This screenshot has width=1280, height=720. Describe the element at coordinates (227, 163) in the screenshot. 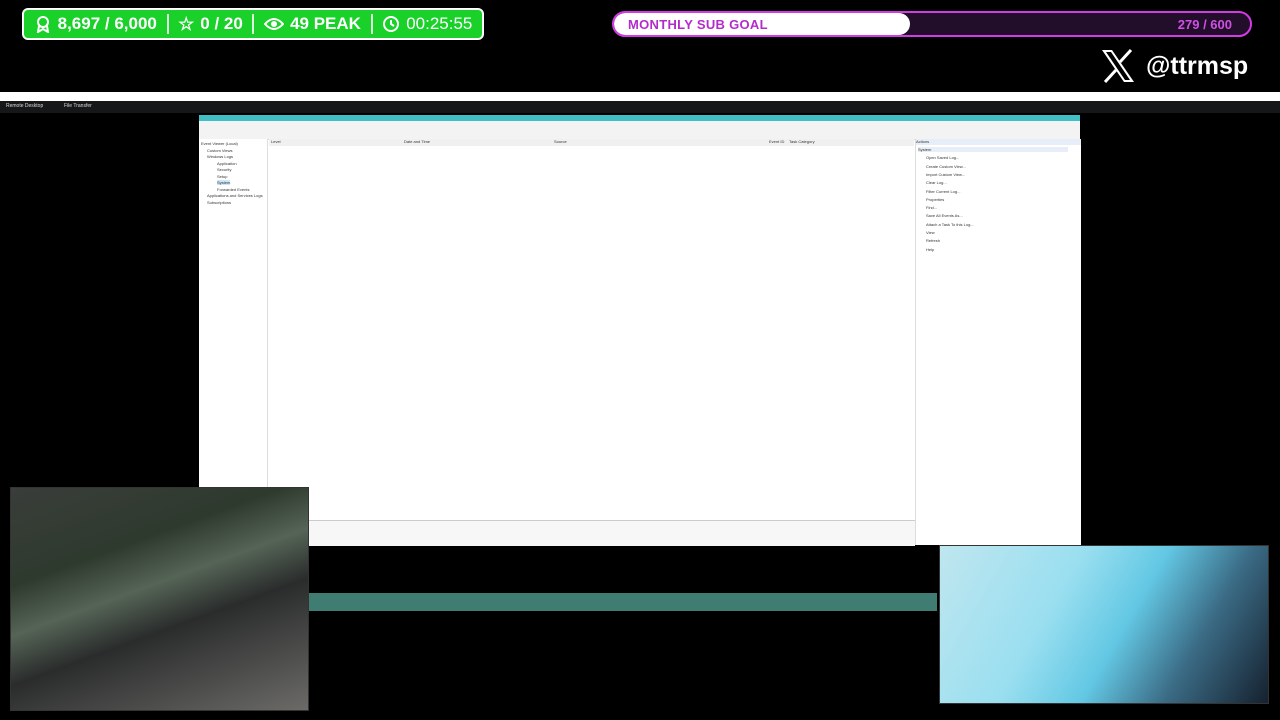

I see `tree-item: Application` at that location.